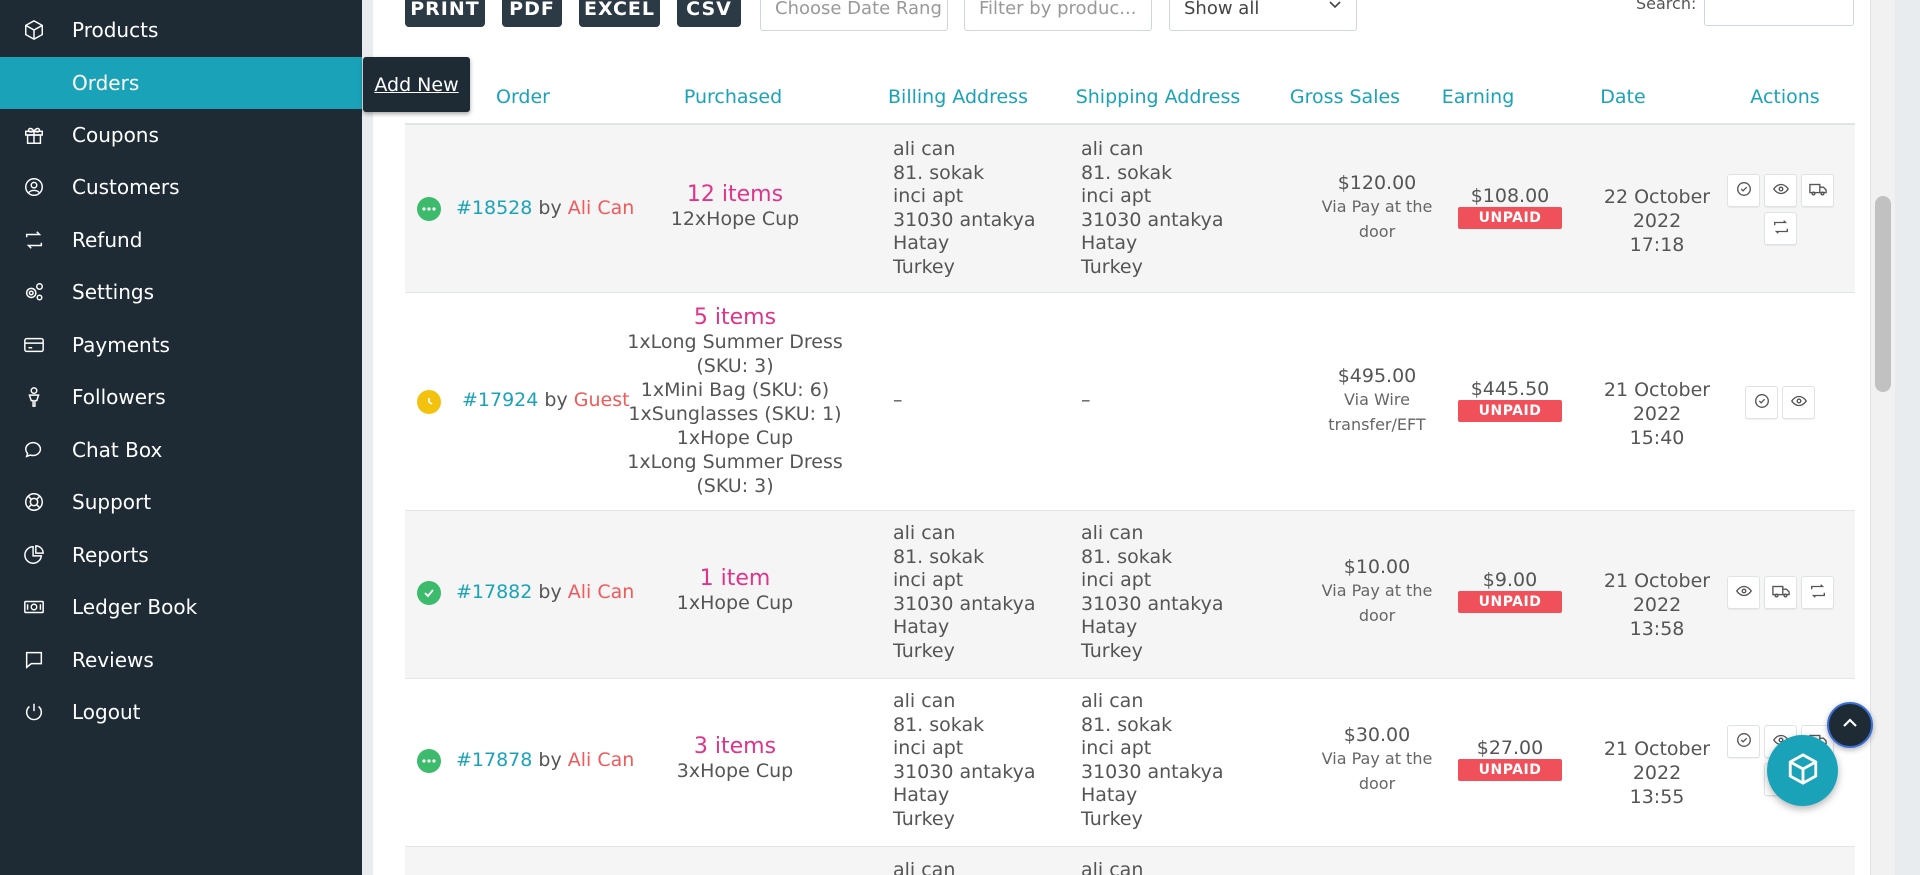 This screenshot has height=875, width=1920. What do you see at coordinates (181, 30) in the screenshot?
I see `sidebar-item-products: Products` at bounding box center [181, 30].